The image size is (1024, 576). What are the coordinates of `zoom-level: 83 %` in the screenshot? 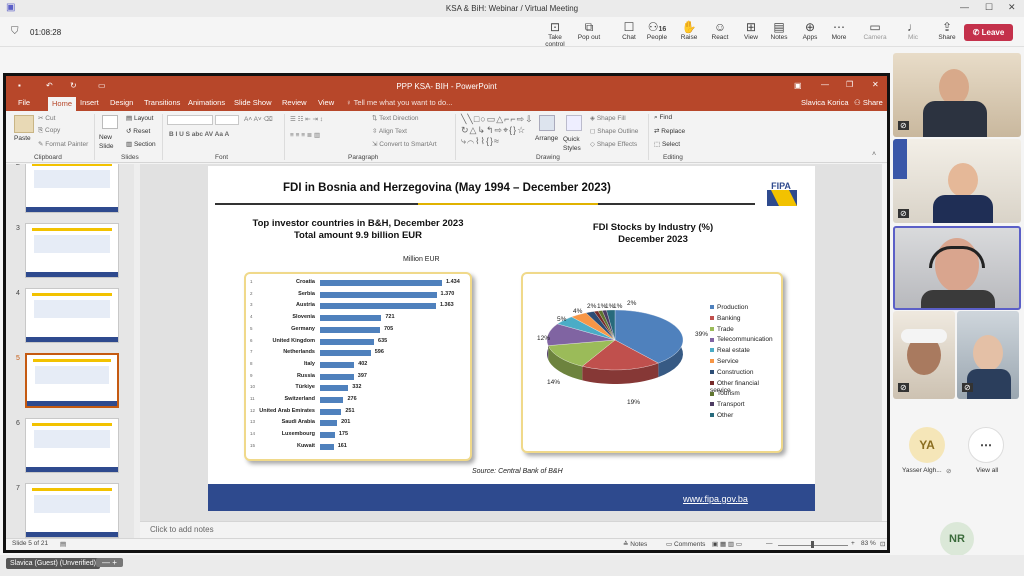 It's located at (868, 543).